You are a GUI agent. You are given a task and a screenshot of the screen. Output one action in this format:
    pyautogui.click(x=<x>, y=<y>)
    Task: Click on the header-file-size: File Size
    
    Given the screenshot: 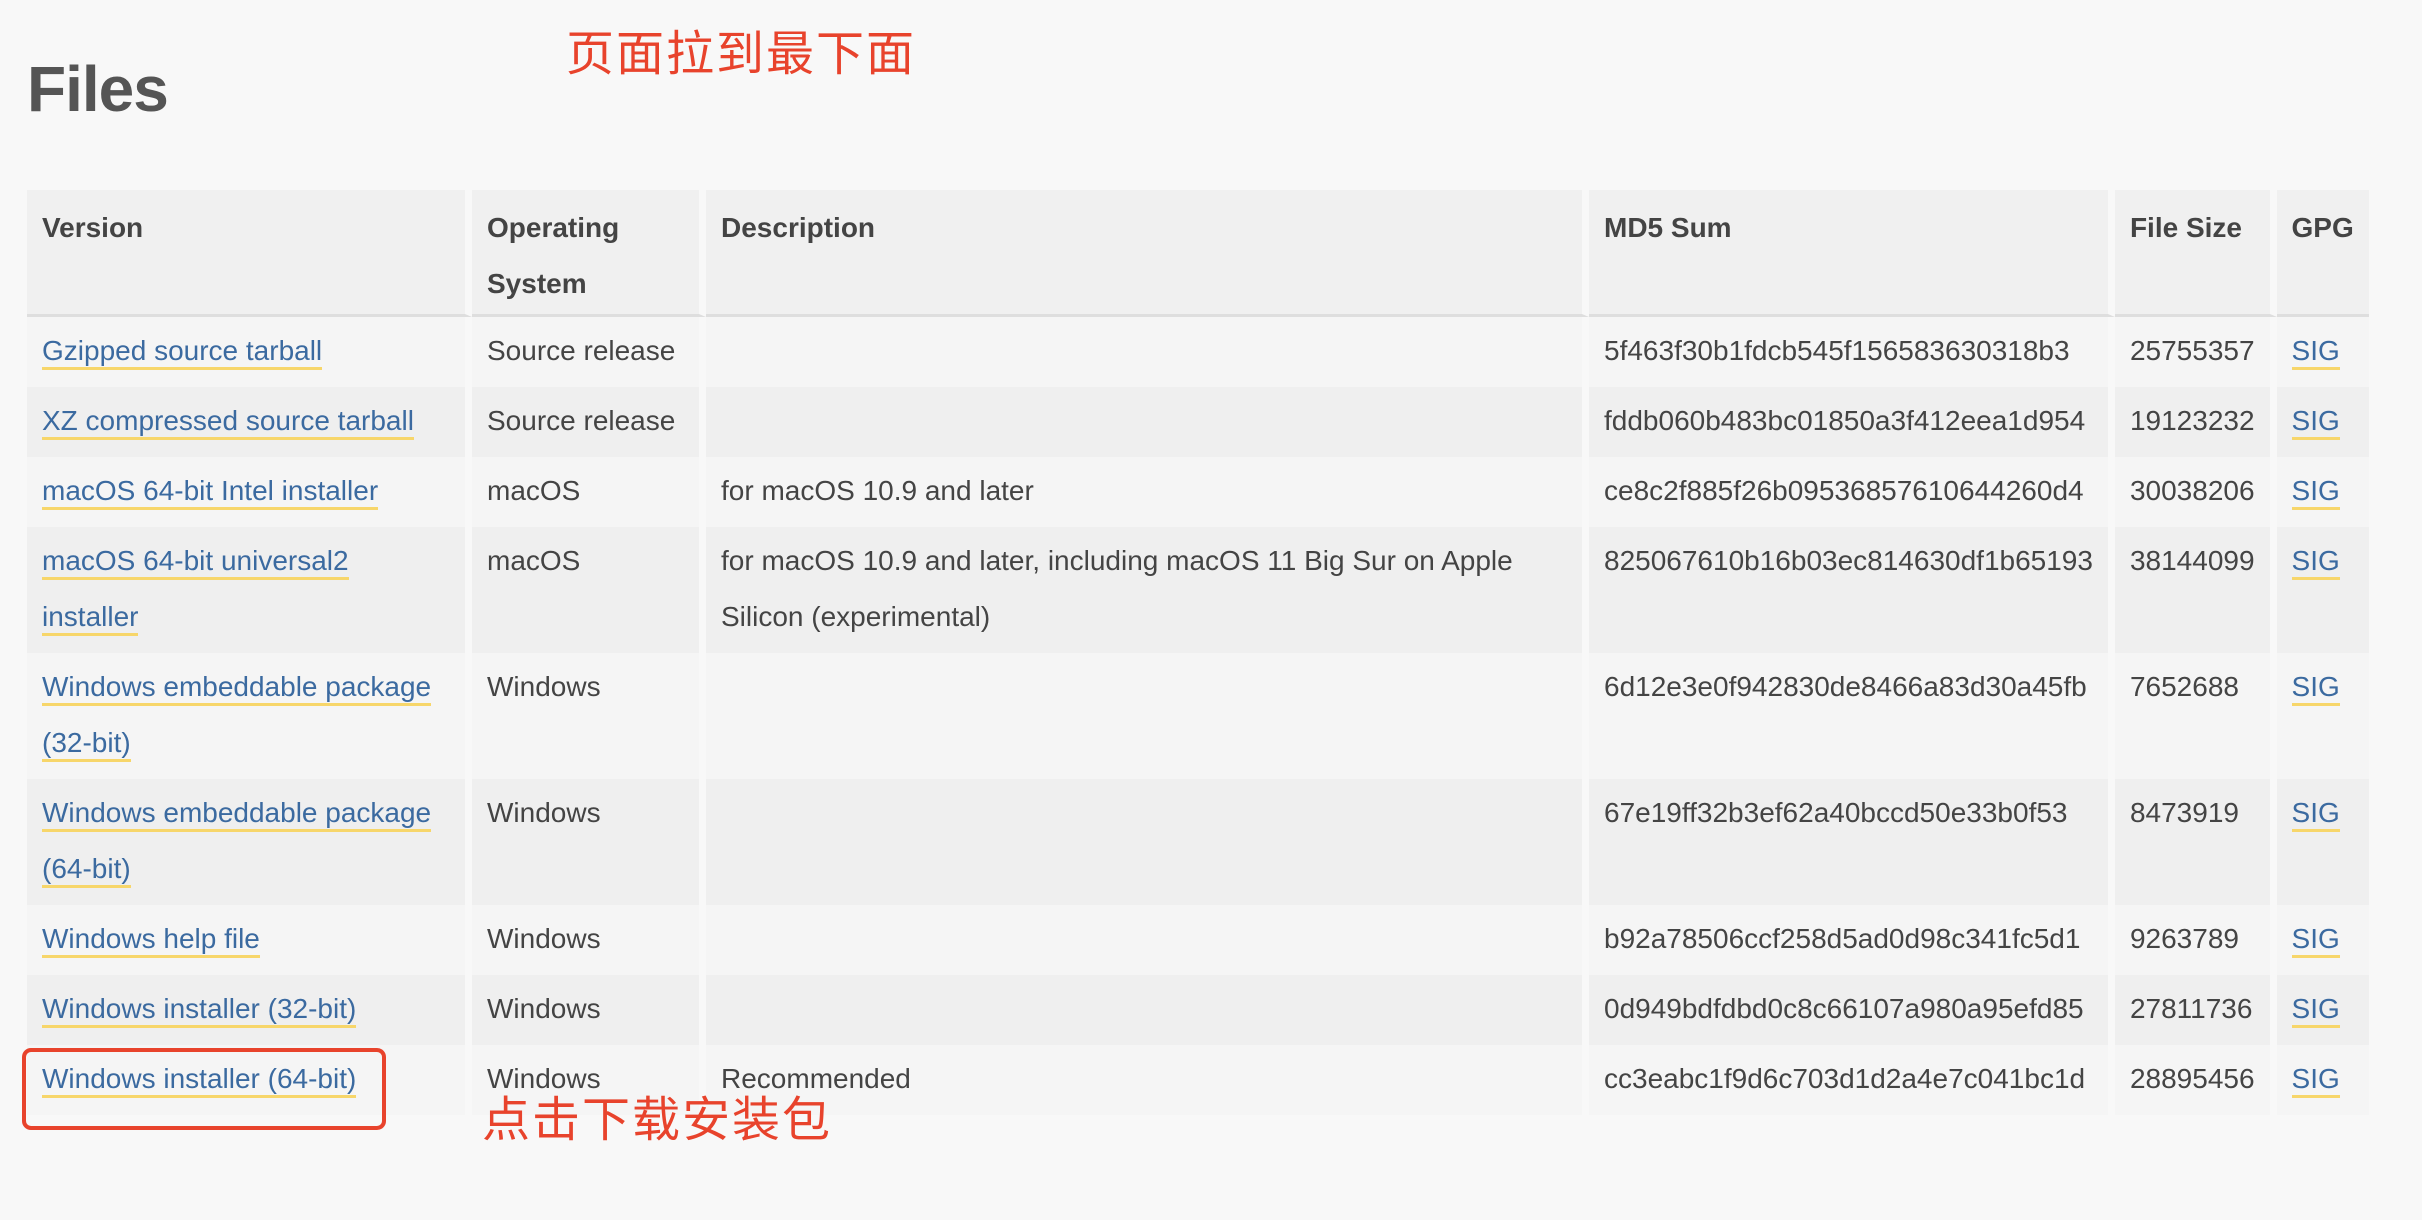 What is the action you would take?
    pyautogui.click(x=2195, y=253)
    